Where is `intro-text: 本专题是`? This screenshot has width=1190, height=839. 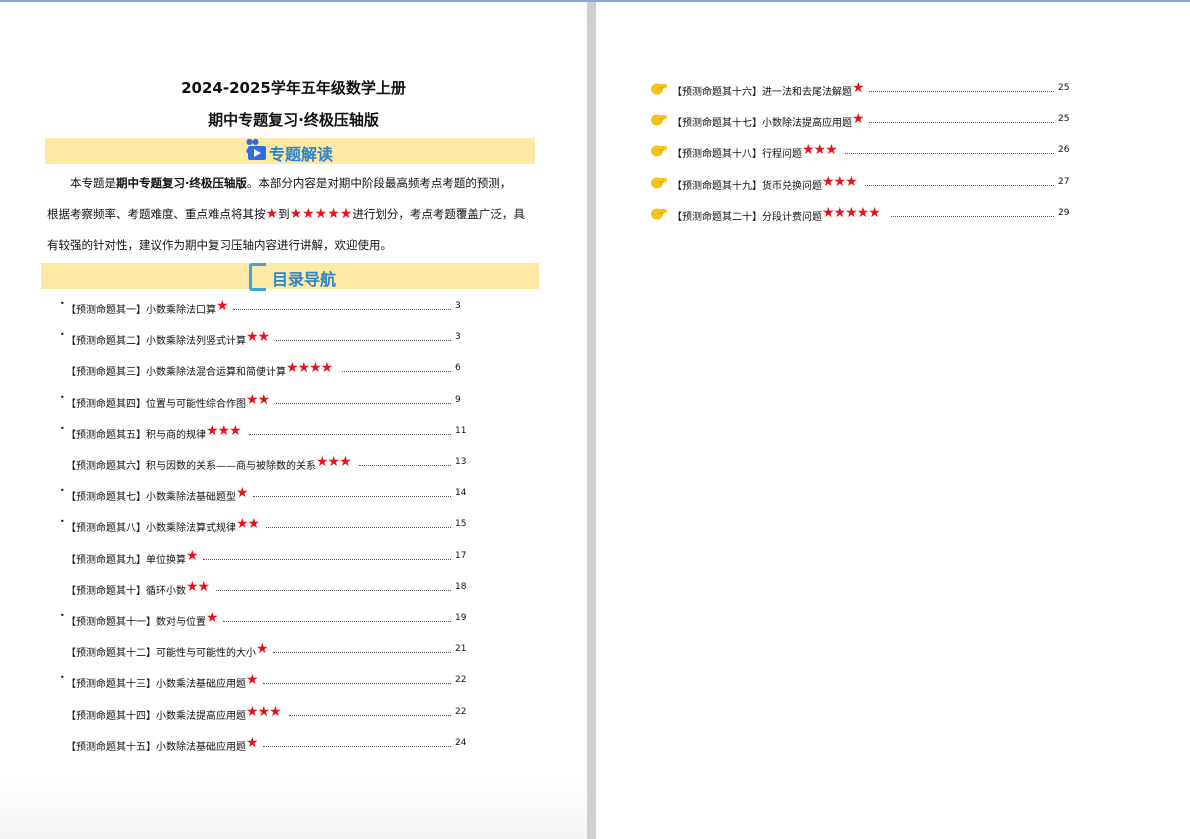 intro-text: 本专题是 is located at coordinates (93, 183).